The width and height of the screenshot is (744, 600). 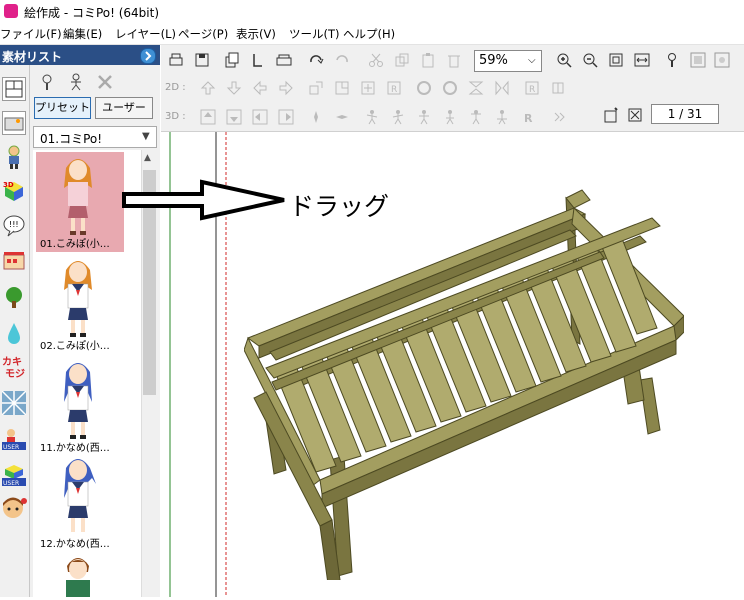 What do you see at coordinates (124, 108) in the screenshot?
I see `tab-user: ユーザー` at bounding box center [124, 108].